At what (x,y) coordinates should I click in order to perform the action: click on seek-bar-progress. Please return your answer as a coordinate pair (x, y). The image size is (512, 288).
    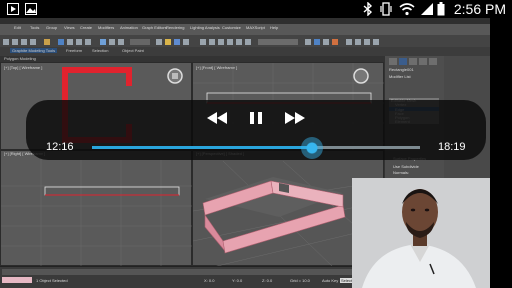
    Looking at the image, I should click on (202, 147).